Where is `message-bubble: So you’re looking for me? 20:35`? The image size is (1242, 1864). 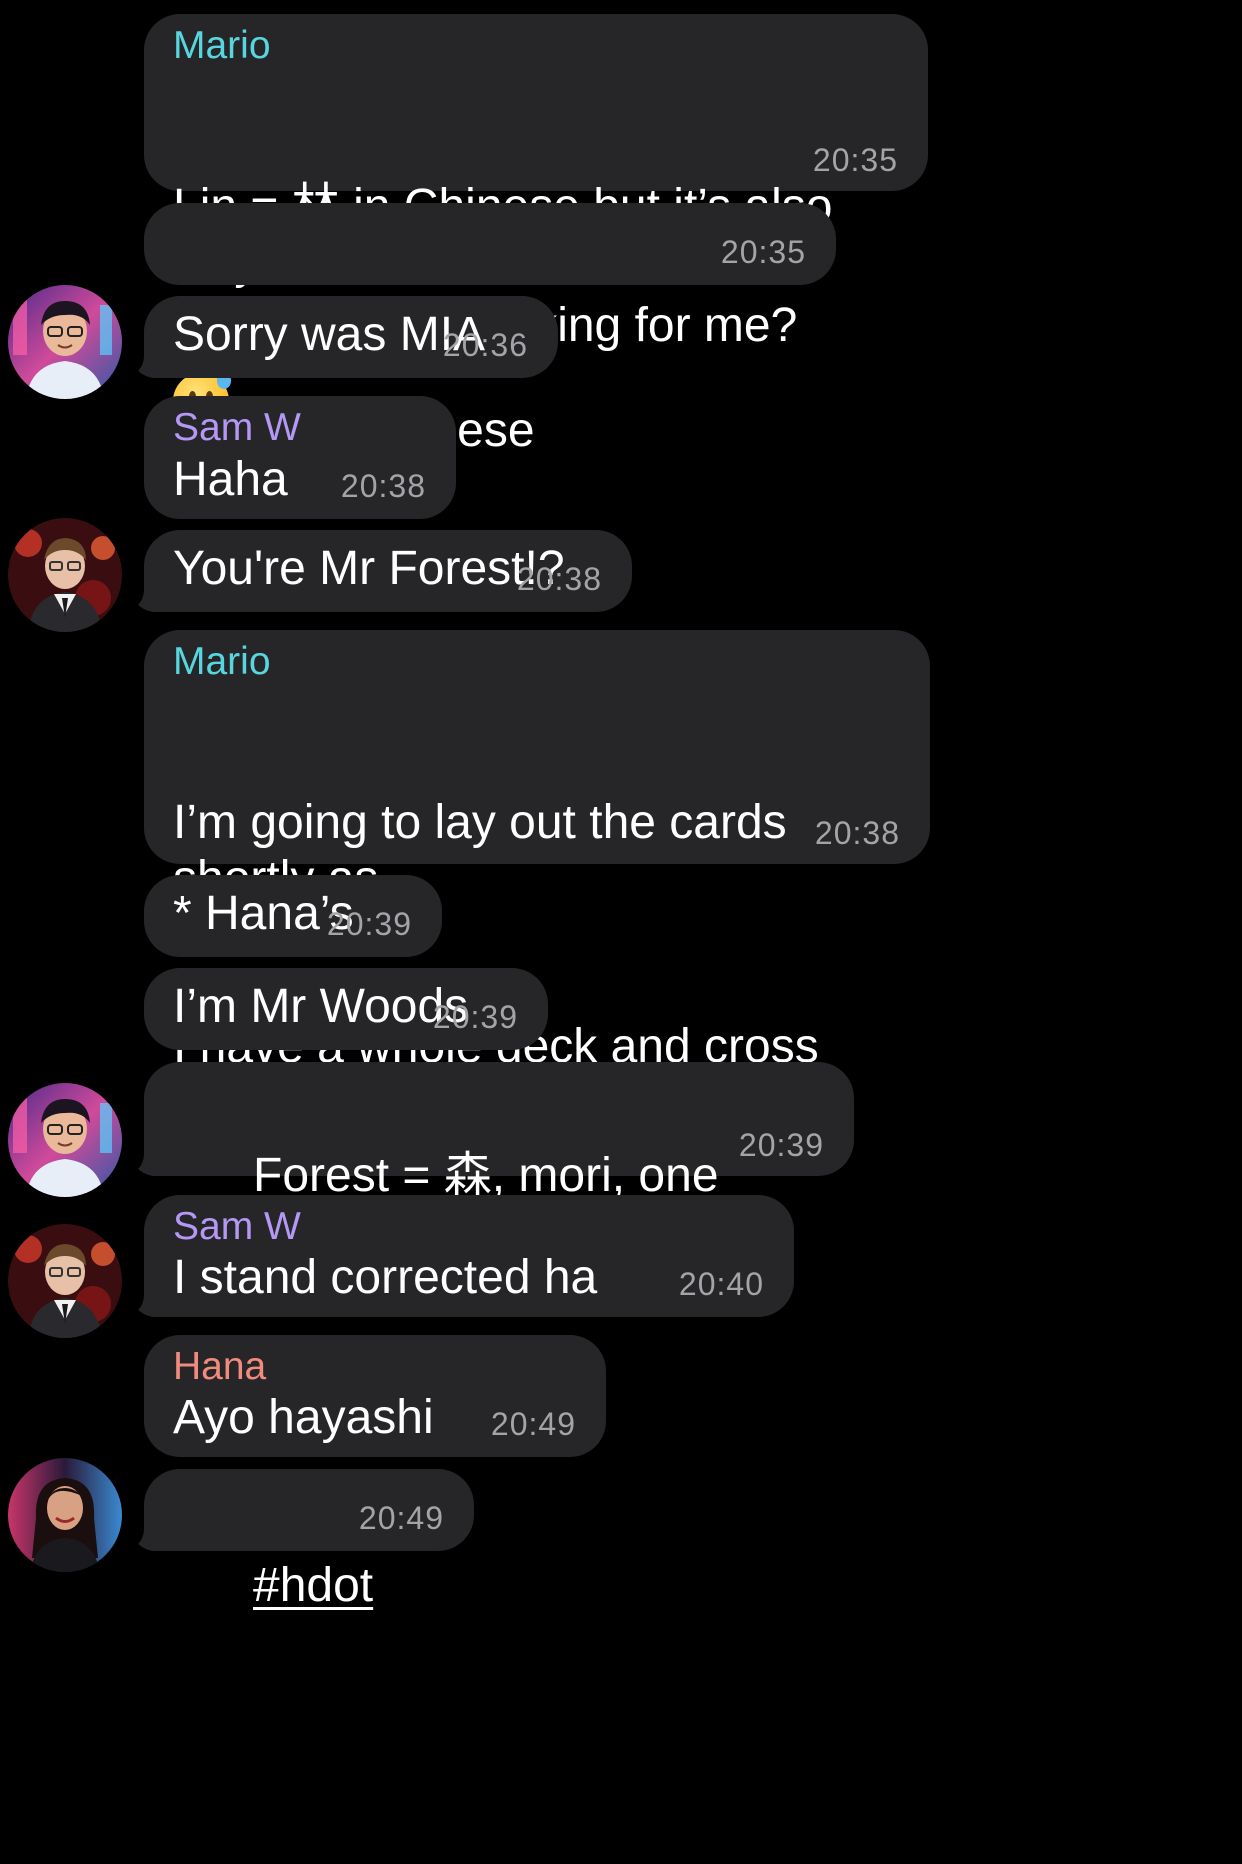 message-bubble: So you’re looking for me? 20:35 is located at coordinates (490, 316).